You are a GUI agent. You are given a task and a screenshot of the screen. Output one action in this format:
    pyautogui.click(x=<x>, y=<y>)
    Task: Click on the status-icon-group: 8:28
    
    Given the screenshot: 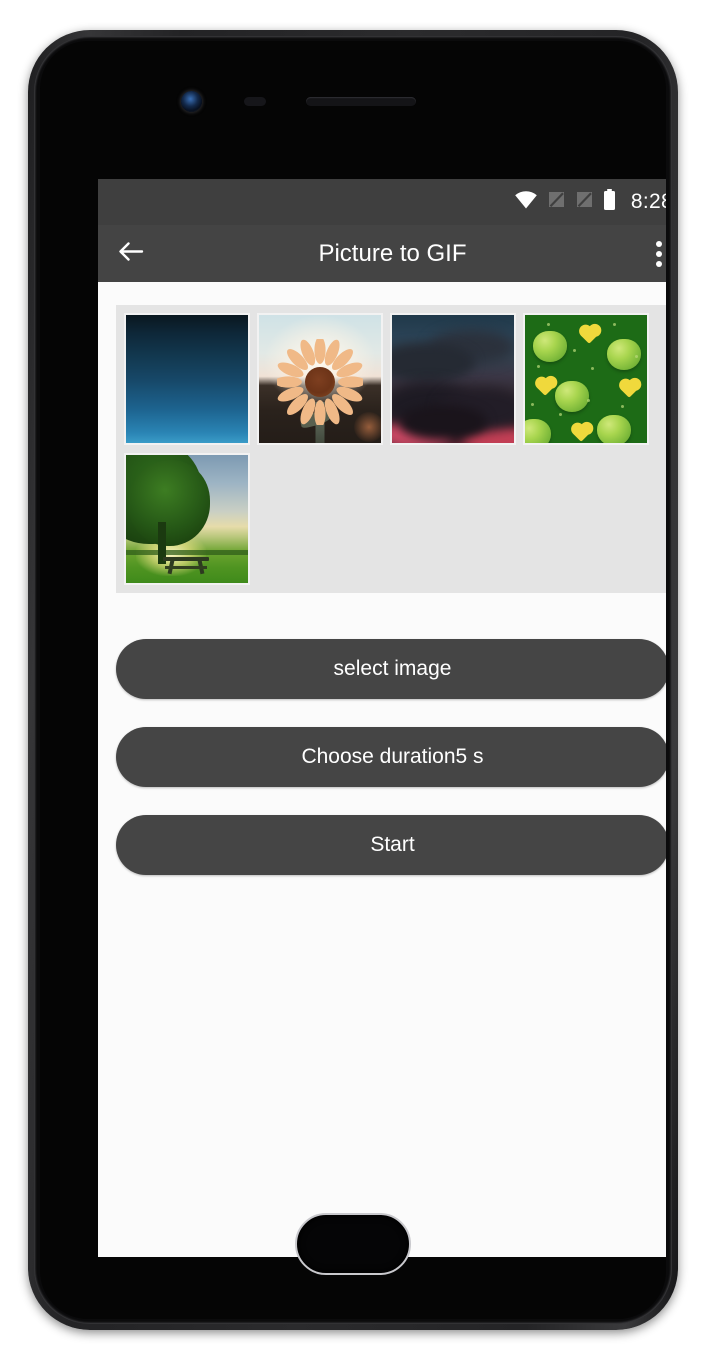 What is the action you would take?
    pyautogui.click(x=590, y=202)
    